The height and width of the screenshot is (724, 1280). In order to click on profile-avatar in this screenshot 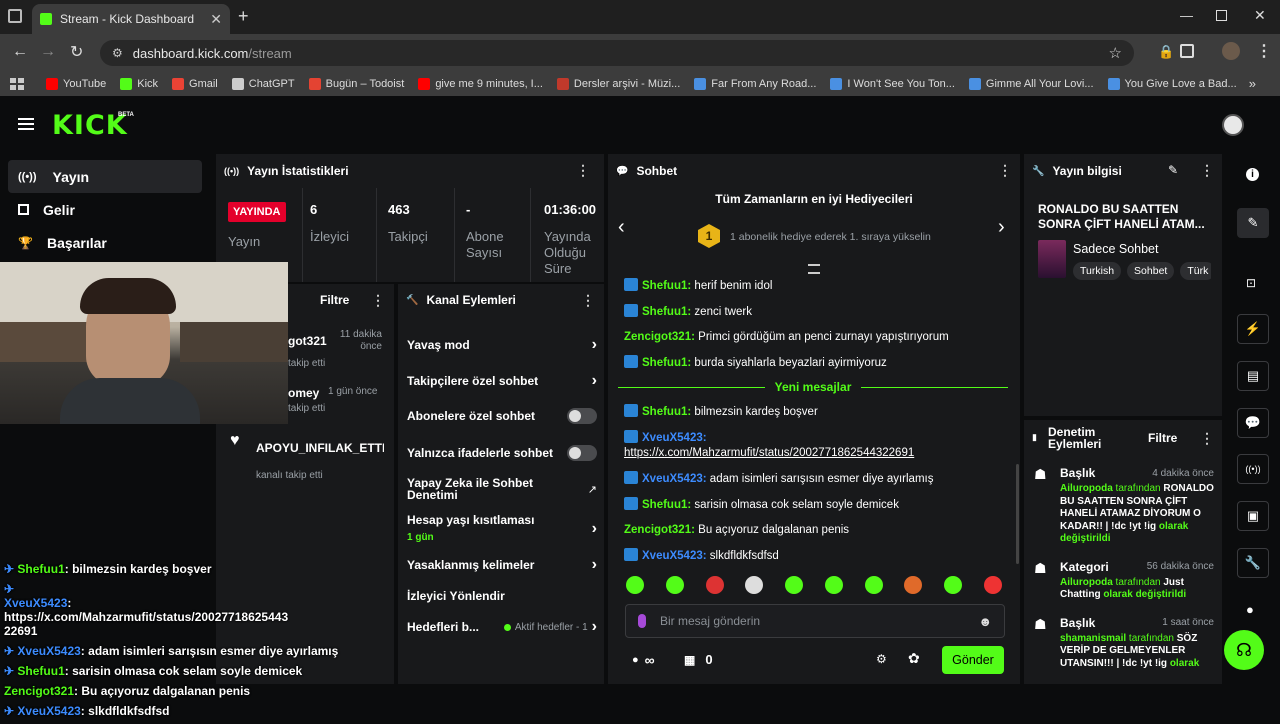, I will do `click(1231, 51)`.